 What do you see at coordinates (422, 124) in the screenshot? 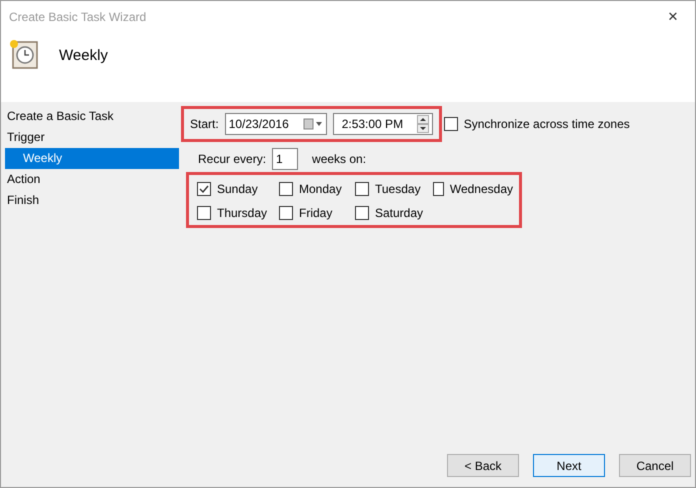
I see `spin-arrows-icon` at bounding box center [422, 124].